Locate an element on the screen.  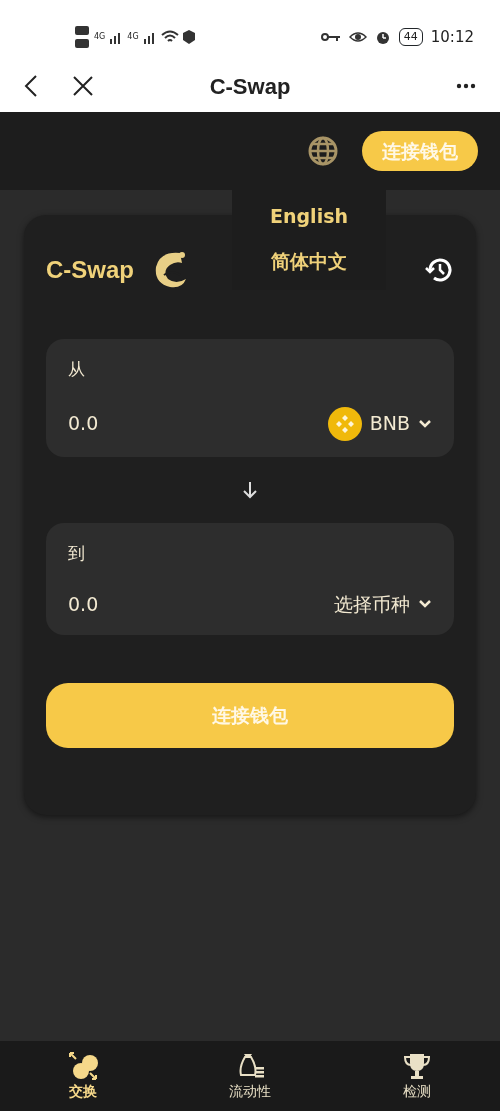
arrow-down-icon is located at coordinates (250, 489).